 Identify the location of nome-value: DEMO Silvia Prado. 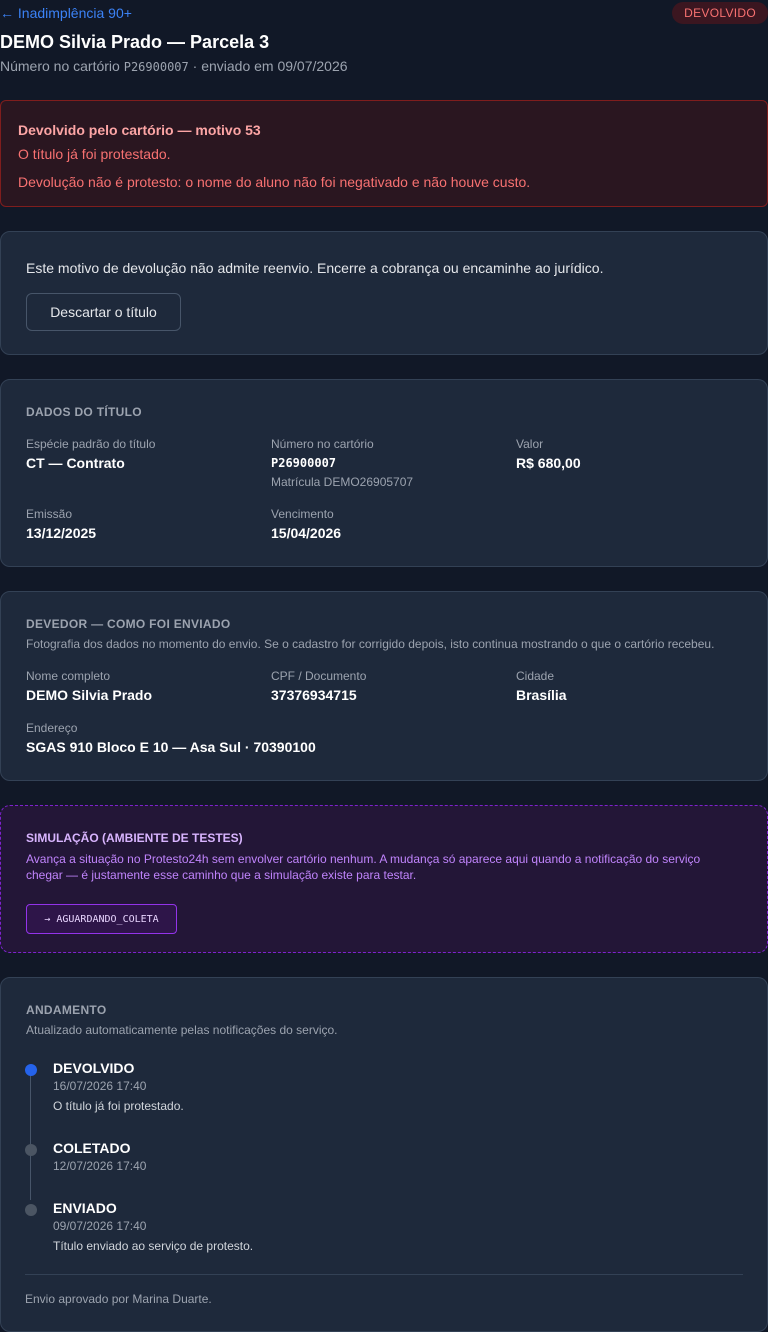
(89, 695).